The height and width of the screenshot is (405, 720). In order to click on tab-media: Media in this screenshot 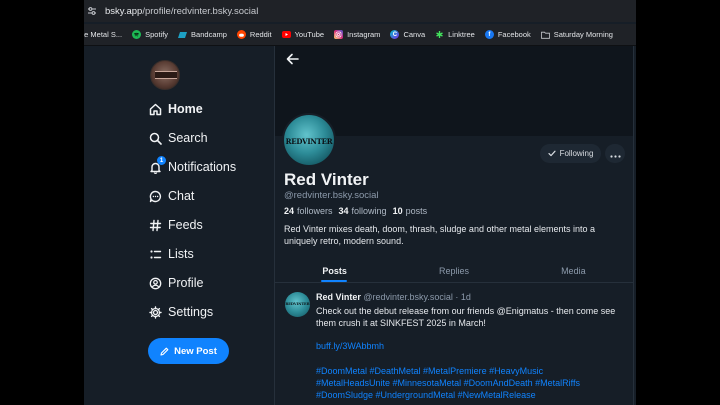, I will do `click(573, 270)`.